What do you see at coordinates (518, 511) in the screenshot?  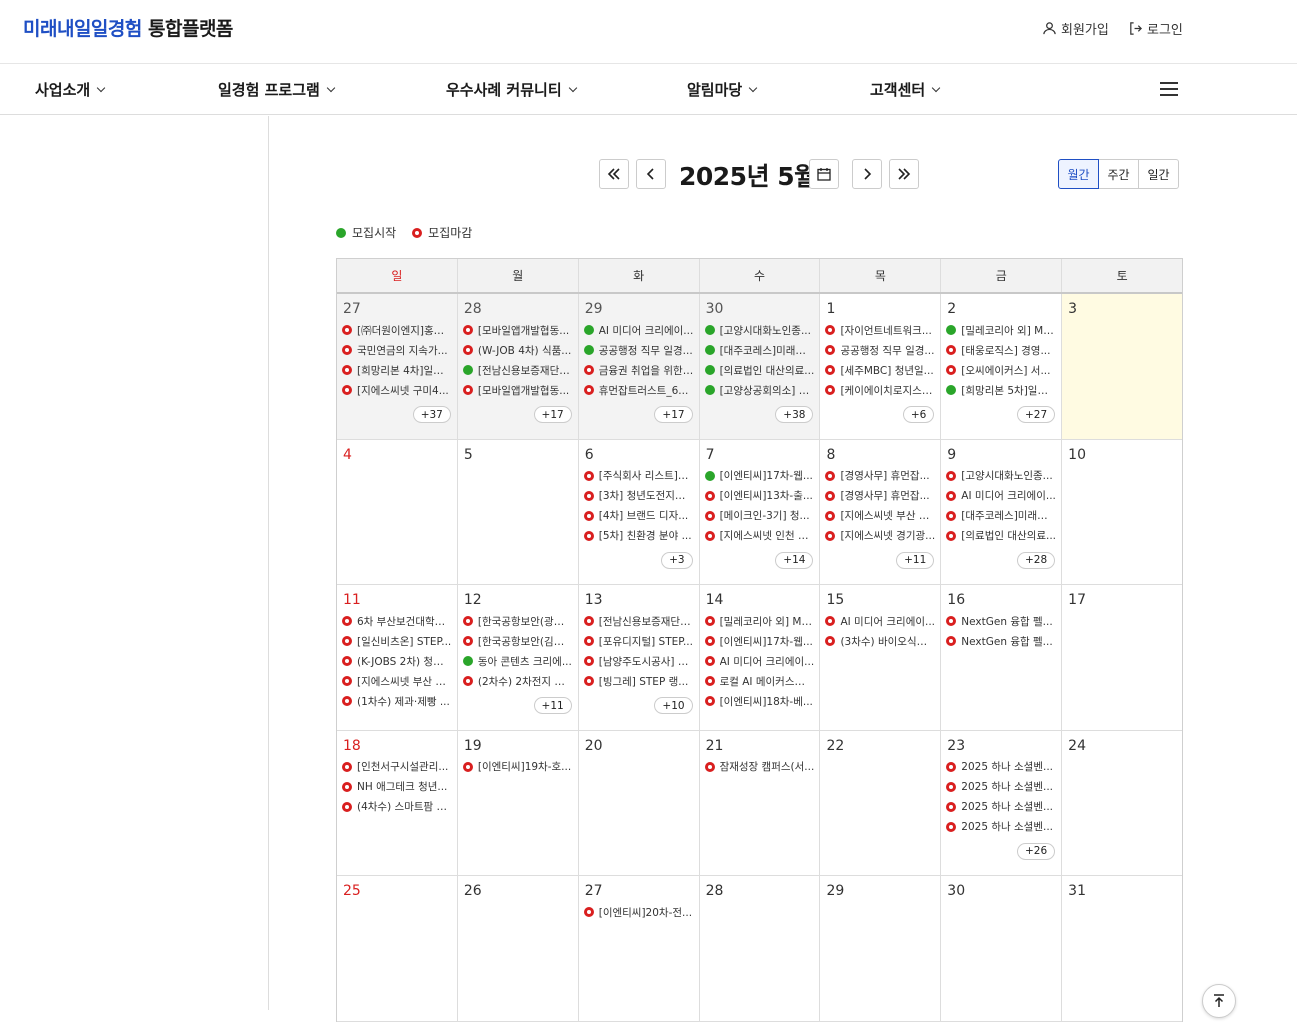 I see `calendar-day-cell: 5` at bounding box center [518, 511].